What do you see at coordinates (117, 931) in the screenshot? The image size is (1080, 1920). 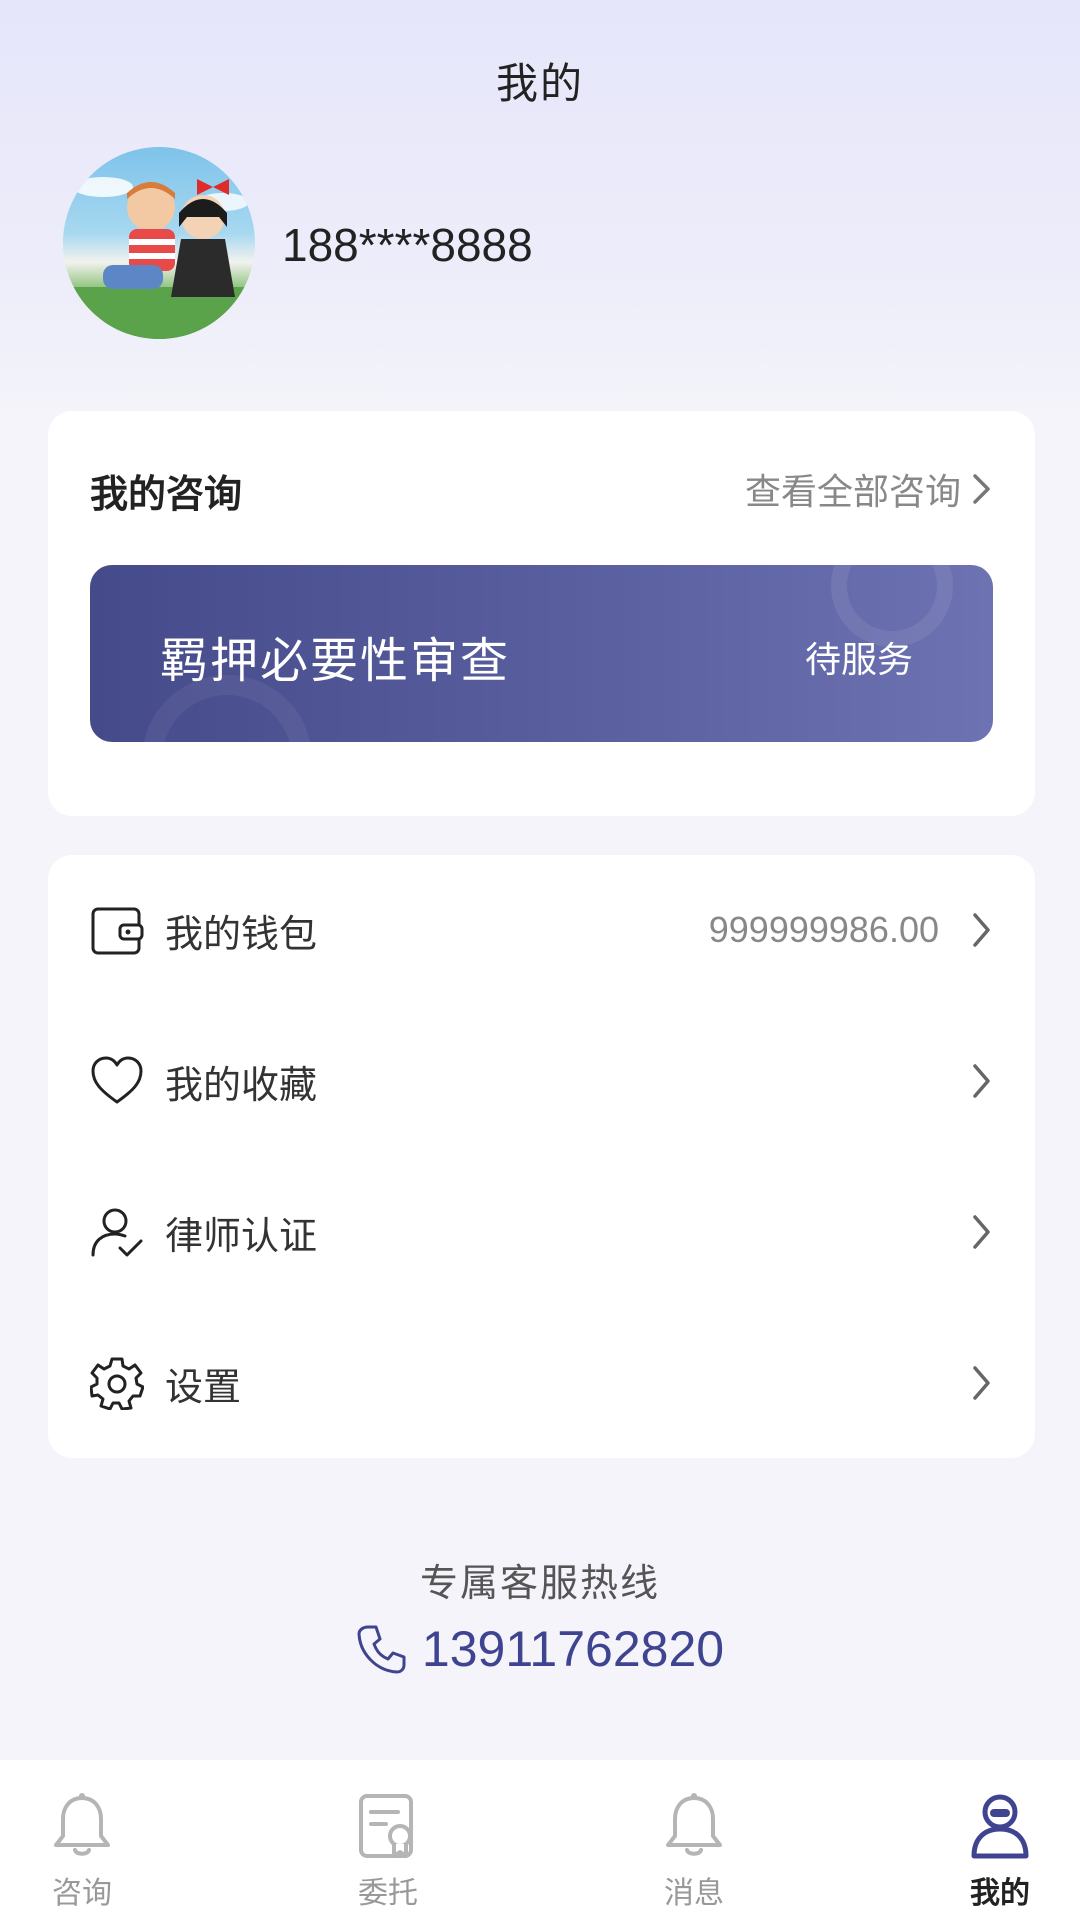 I see `wallet-icon` at bounding box center [117, 931].